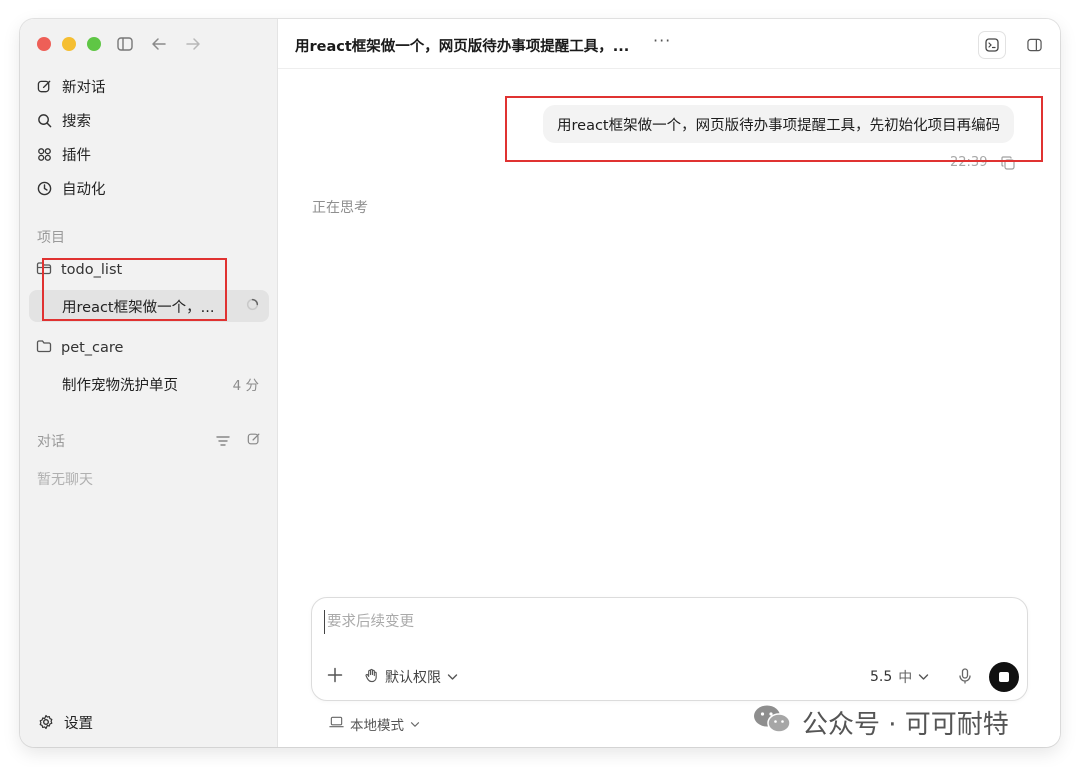 The height and width of the screenshot is (767, 1080). I want to click on loading-spinner-icon, so click(252, 306).